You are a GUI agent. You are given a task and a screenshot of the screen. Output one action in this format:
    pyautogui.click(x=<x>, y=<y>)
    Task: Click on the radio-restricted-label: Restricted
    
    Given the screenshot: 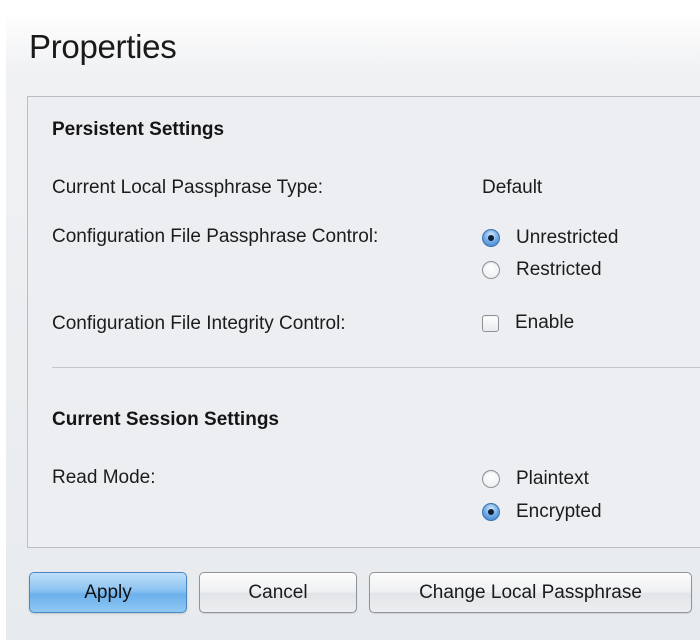 What is the action you would take?
    pyautogui.click(x=559, y=270)
    